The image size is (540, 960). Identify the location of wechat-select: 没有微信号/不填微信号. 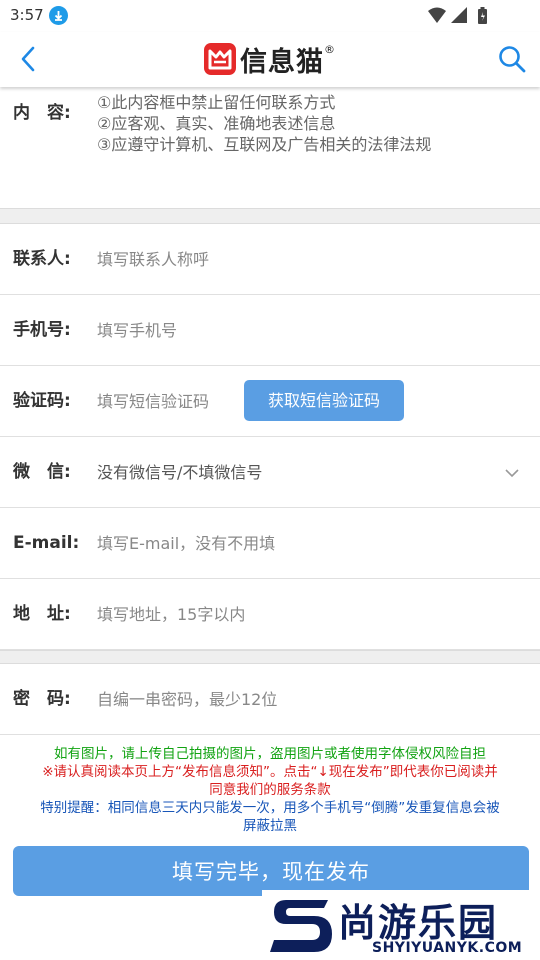
(179, 472).